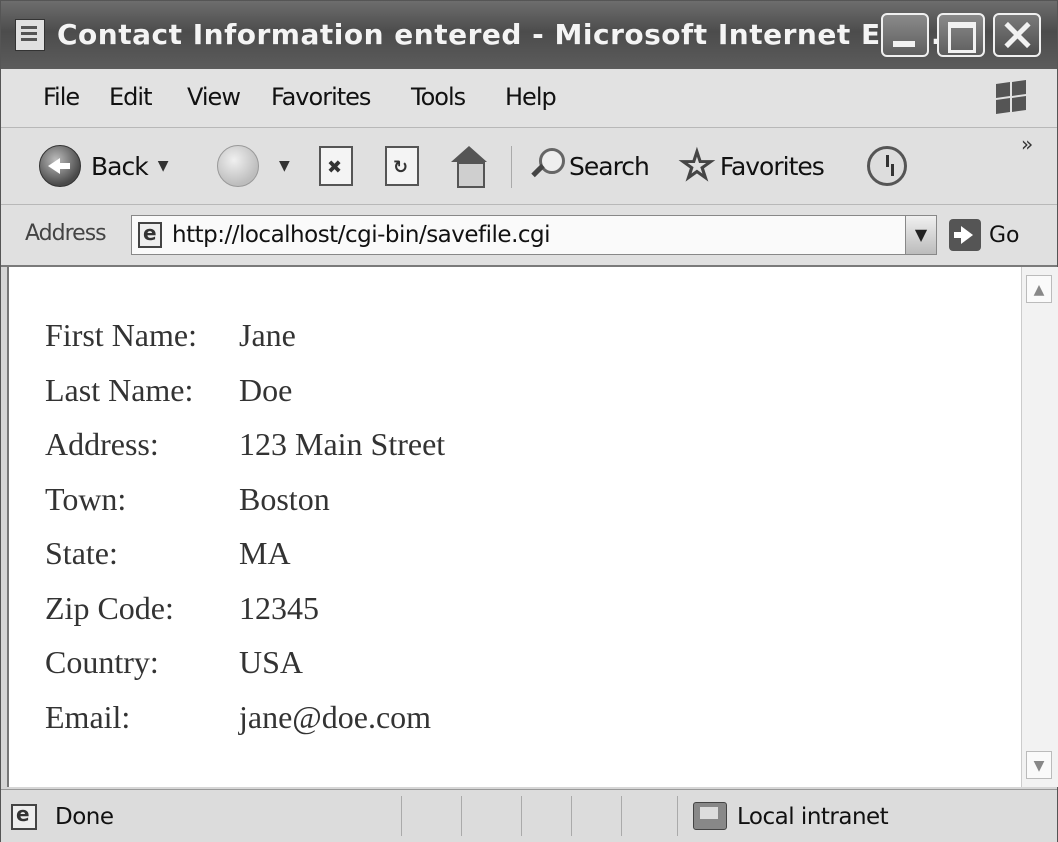 This screenshot has width=1058, height=842. I want to click on ie-page-icon, so click(30, 35).